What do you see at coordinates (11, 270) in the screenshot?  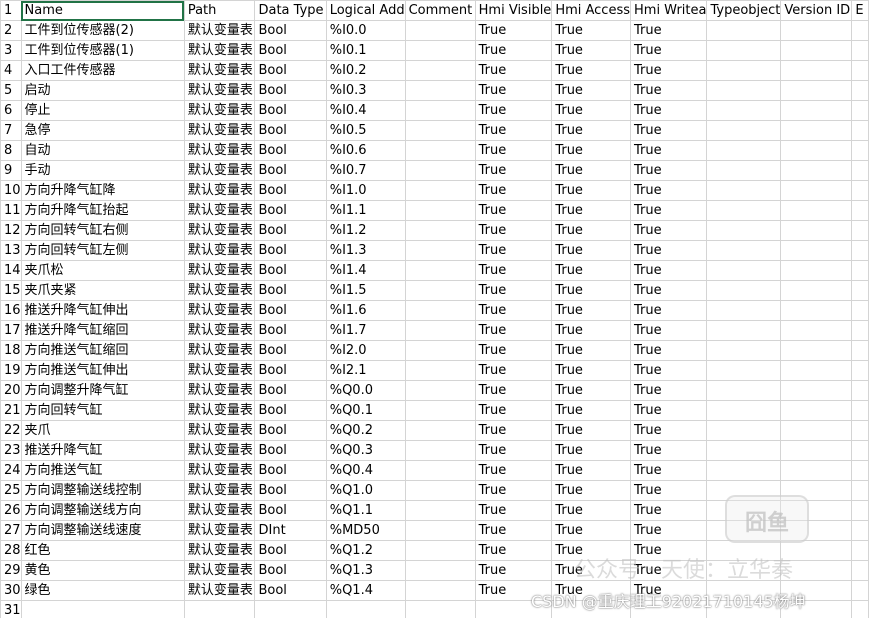 I see `row-number: 14` at bounding box center [11, 270].